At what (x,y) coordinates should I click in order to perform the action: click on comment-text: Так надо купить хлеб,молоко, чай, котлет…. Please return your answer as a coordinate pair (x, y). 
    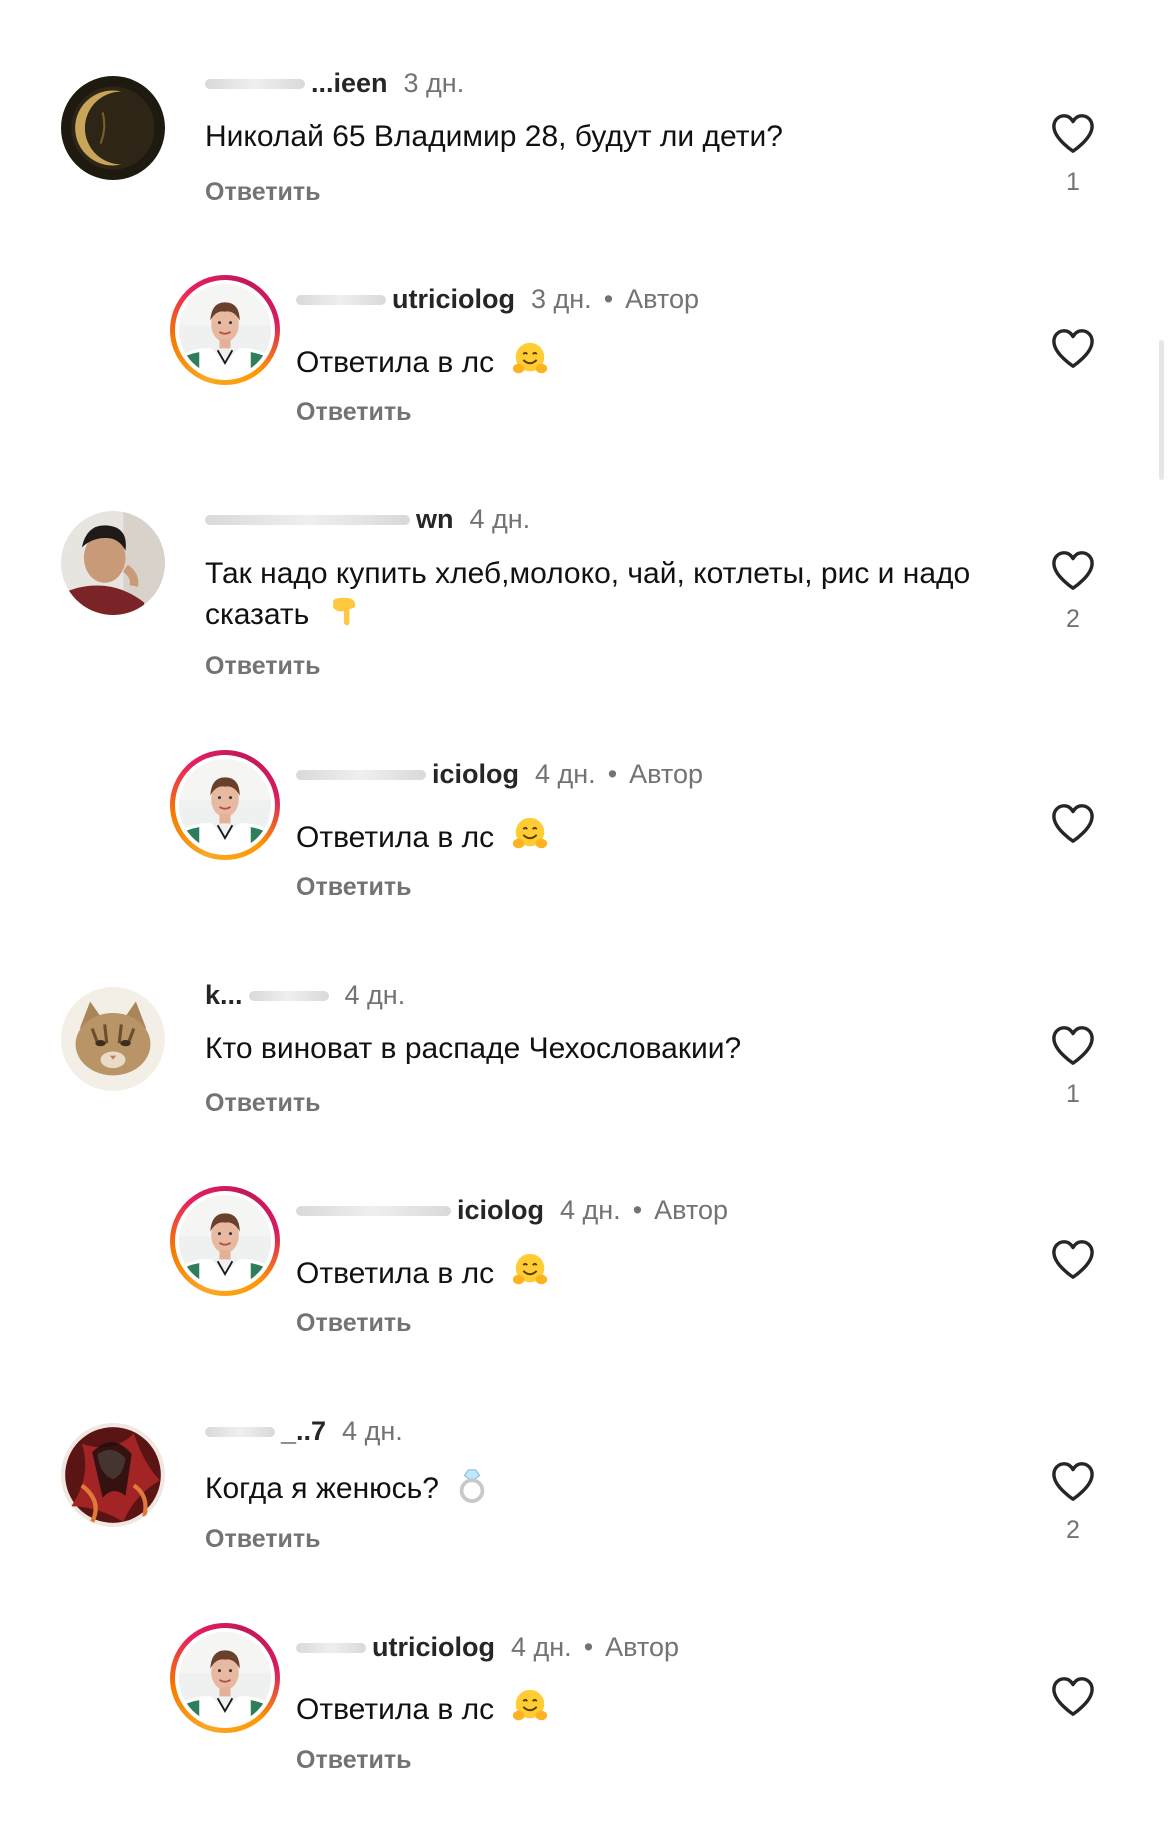
    Looking at the image, I should click on (595, 597).